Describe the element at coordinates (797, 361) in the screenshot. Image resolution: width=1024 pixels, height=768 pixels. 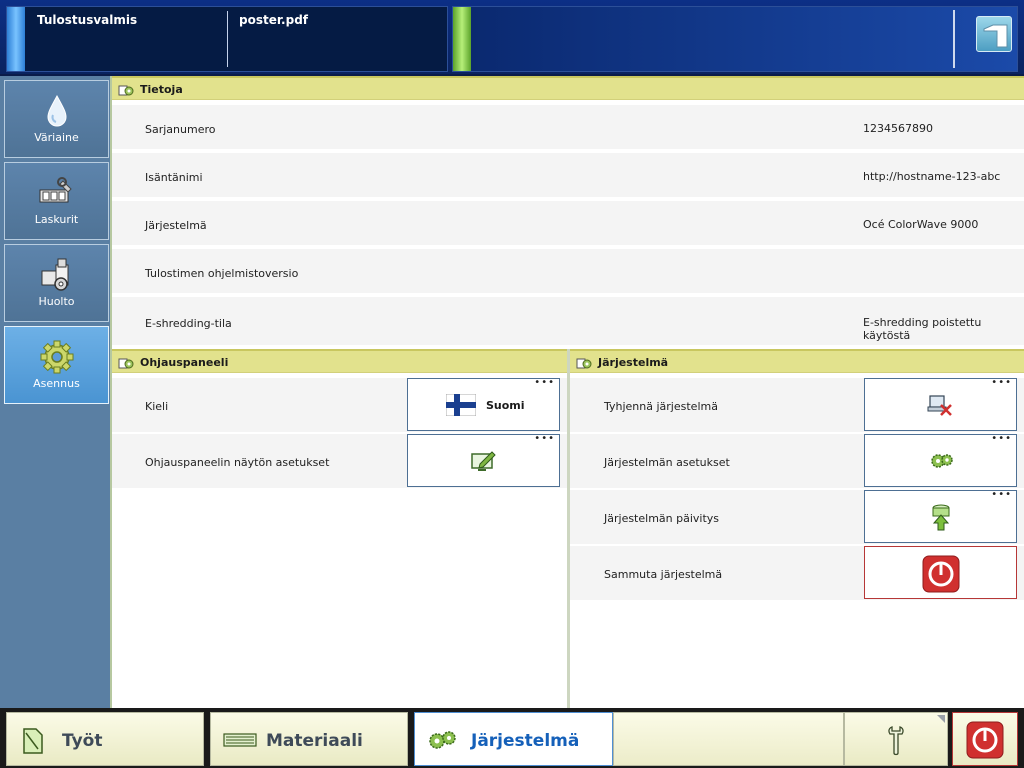
I see `system-section-header: Järjestelmä` at that location.